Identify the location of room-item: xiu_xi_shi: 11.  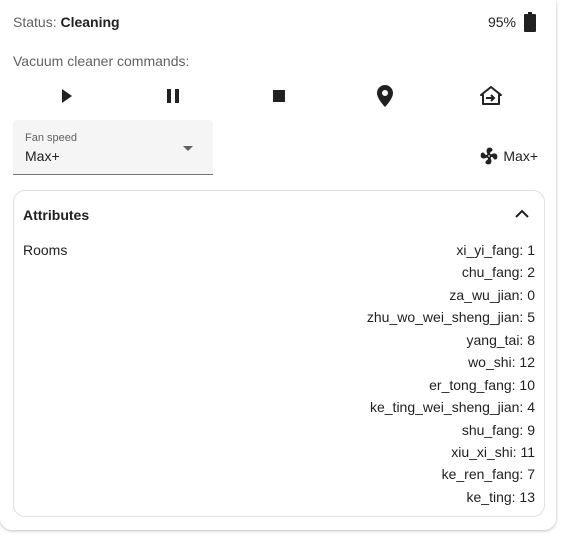
(493, 451).